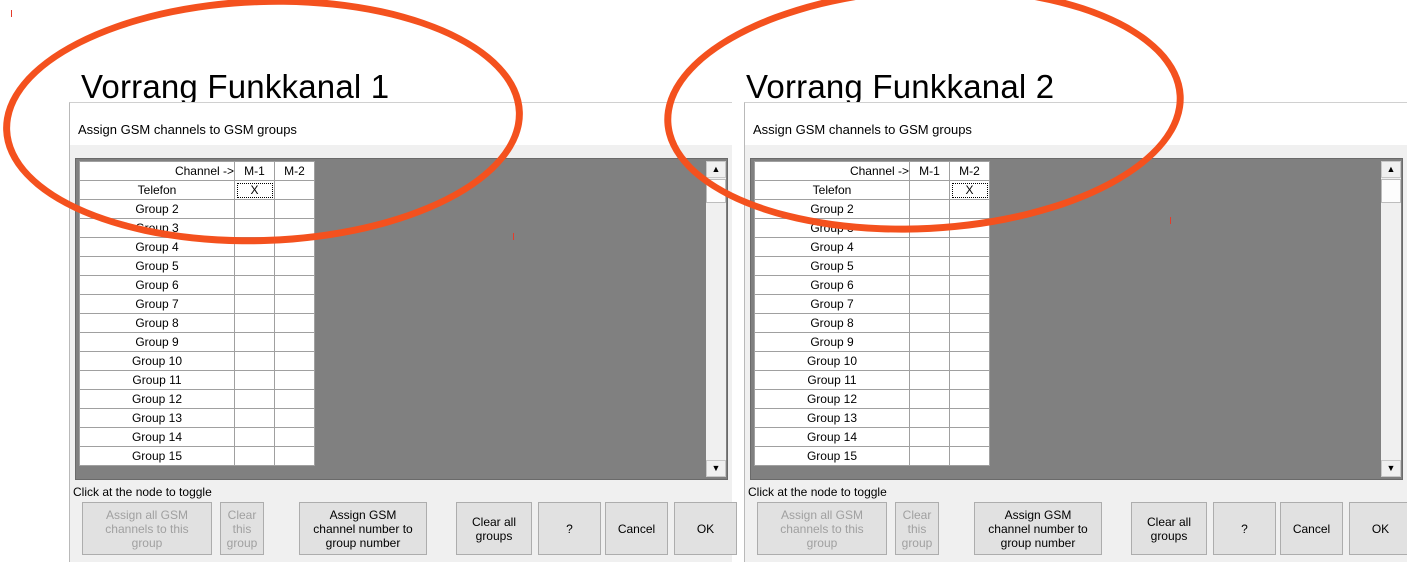 The image size is (1407, 562). What do you see at coordinates (142, 492) in the screenshot?
I see `toggle-hint: Click at the node to toggle` at bounding box center [142, 492].